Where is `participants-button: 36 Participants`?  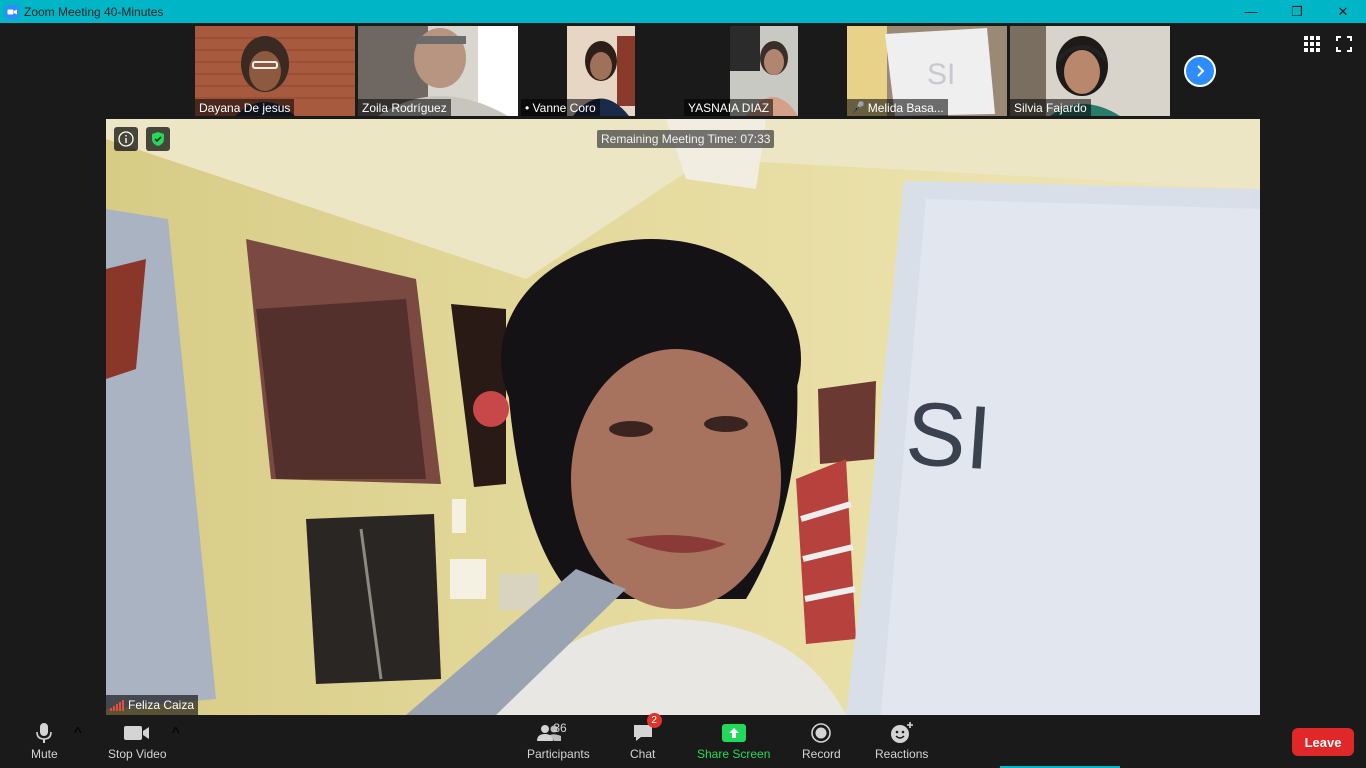
participants-button: 36 Participants is located at coordinates (558, 740).